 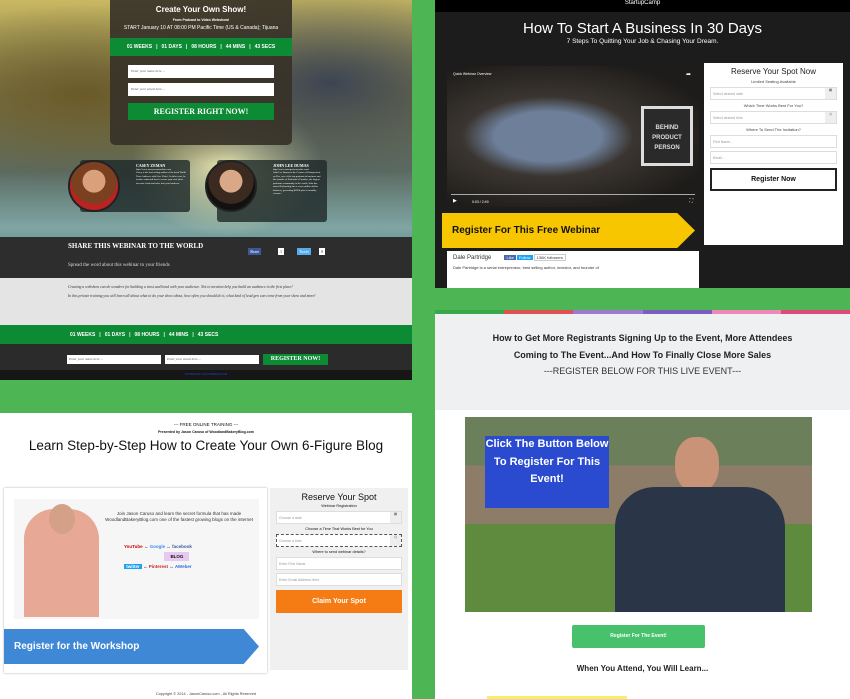 I want to click on claim-spot-button: Claim Your Spot, so click(x=339, y=601).